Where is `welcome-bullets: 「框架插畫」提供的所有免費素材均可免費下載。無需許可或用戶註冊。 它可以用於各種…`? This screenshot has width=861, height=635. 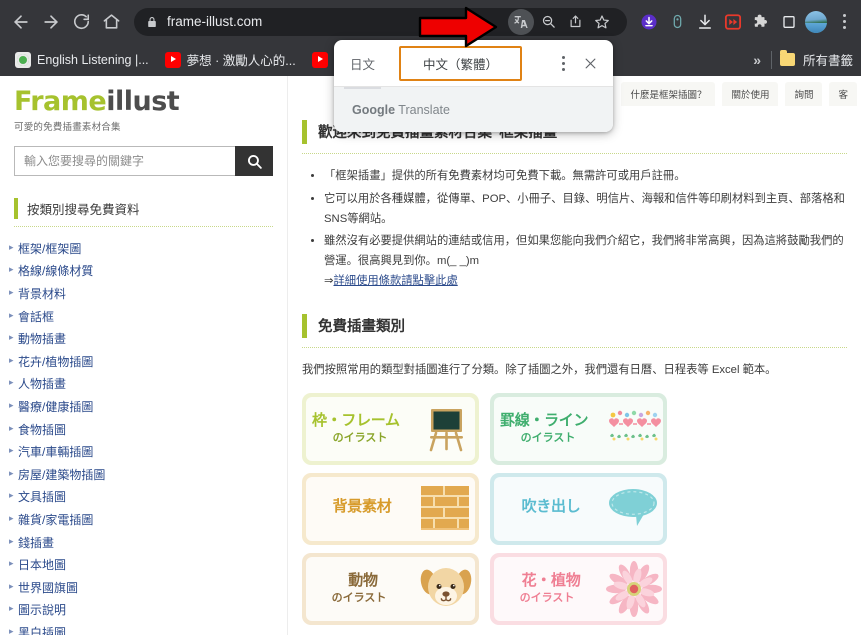
welcome-bullets: 「框架插畫」提供的所有免費素材均可免費下載。無需許可或用戶註冊。 它可以用於各種… is located at coordinates (585, 229).